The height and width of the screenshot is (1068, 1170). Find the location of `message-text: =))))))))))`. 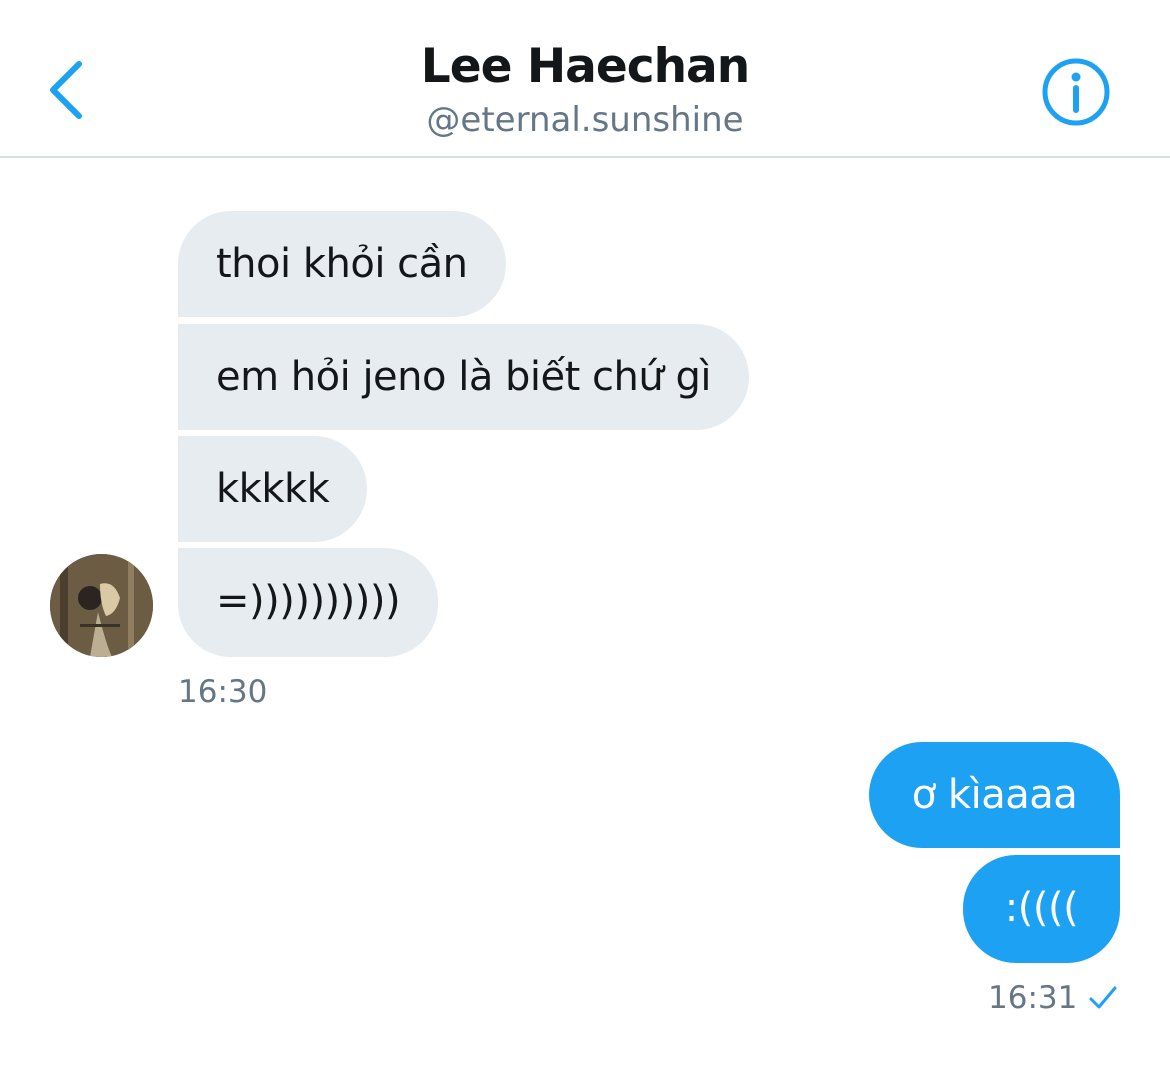

message-text: =)))))))))) is located at coordinates (308, 601).